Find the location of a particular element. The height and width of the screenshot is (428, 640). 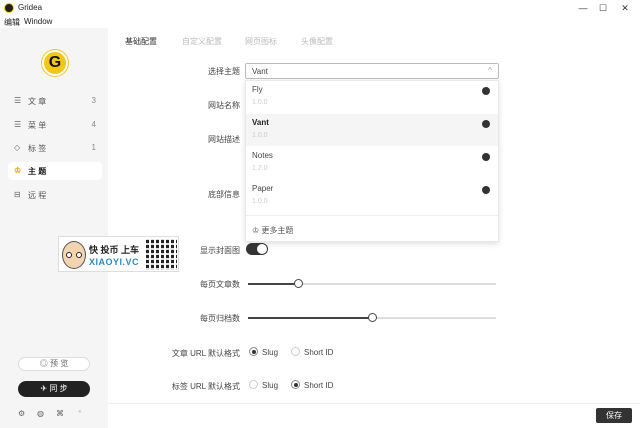

globe-icon: ◍ is located at coordinates (40, 413).